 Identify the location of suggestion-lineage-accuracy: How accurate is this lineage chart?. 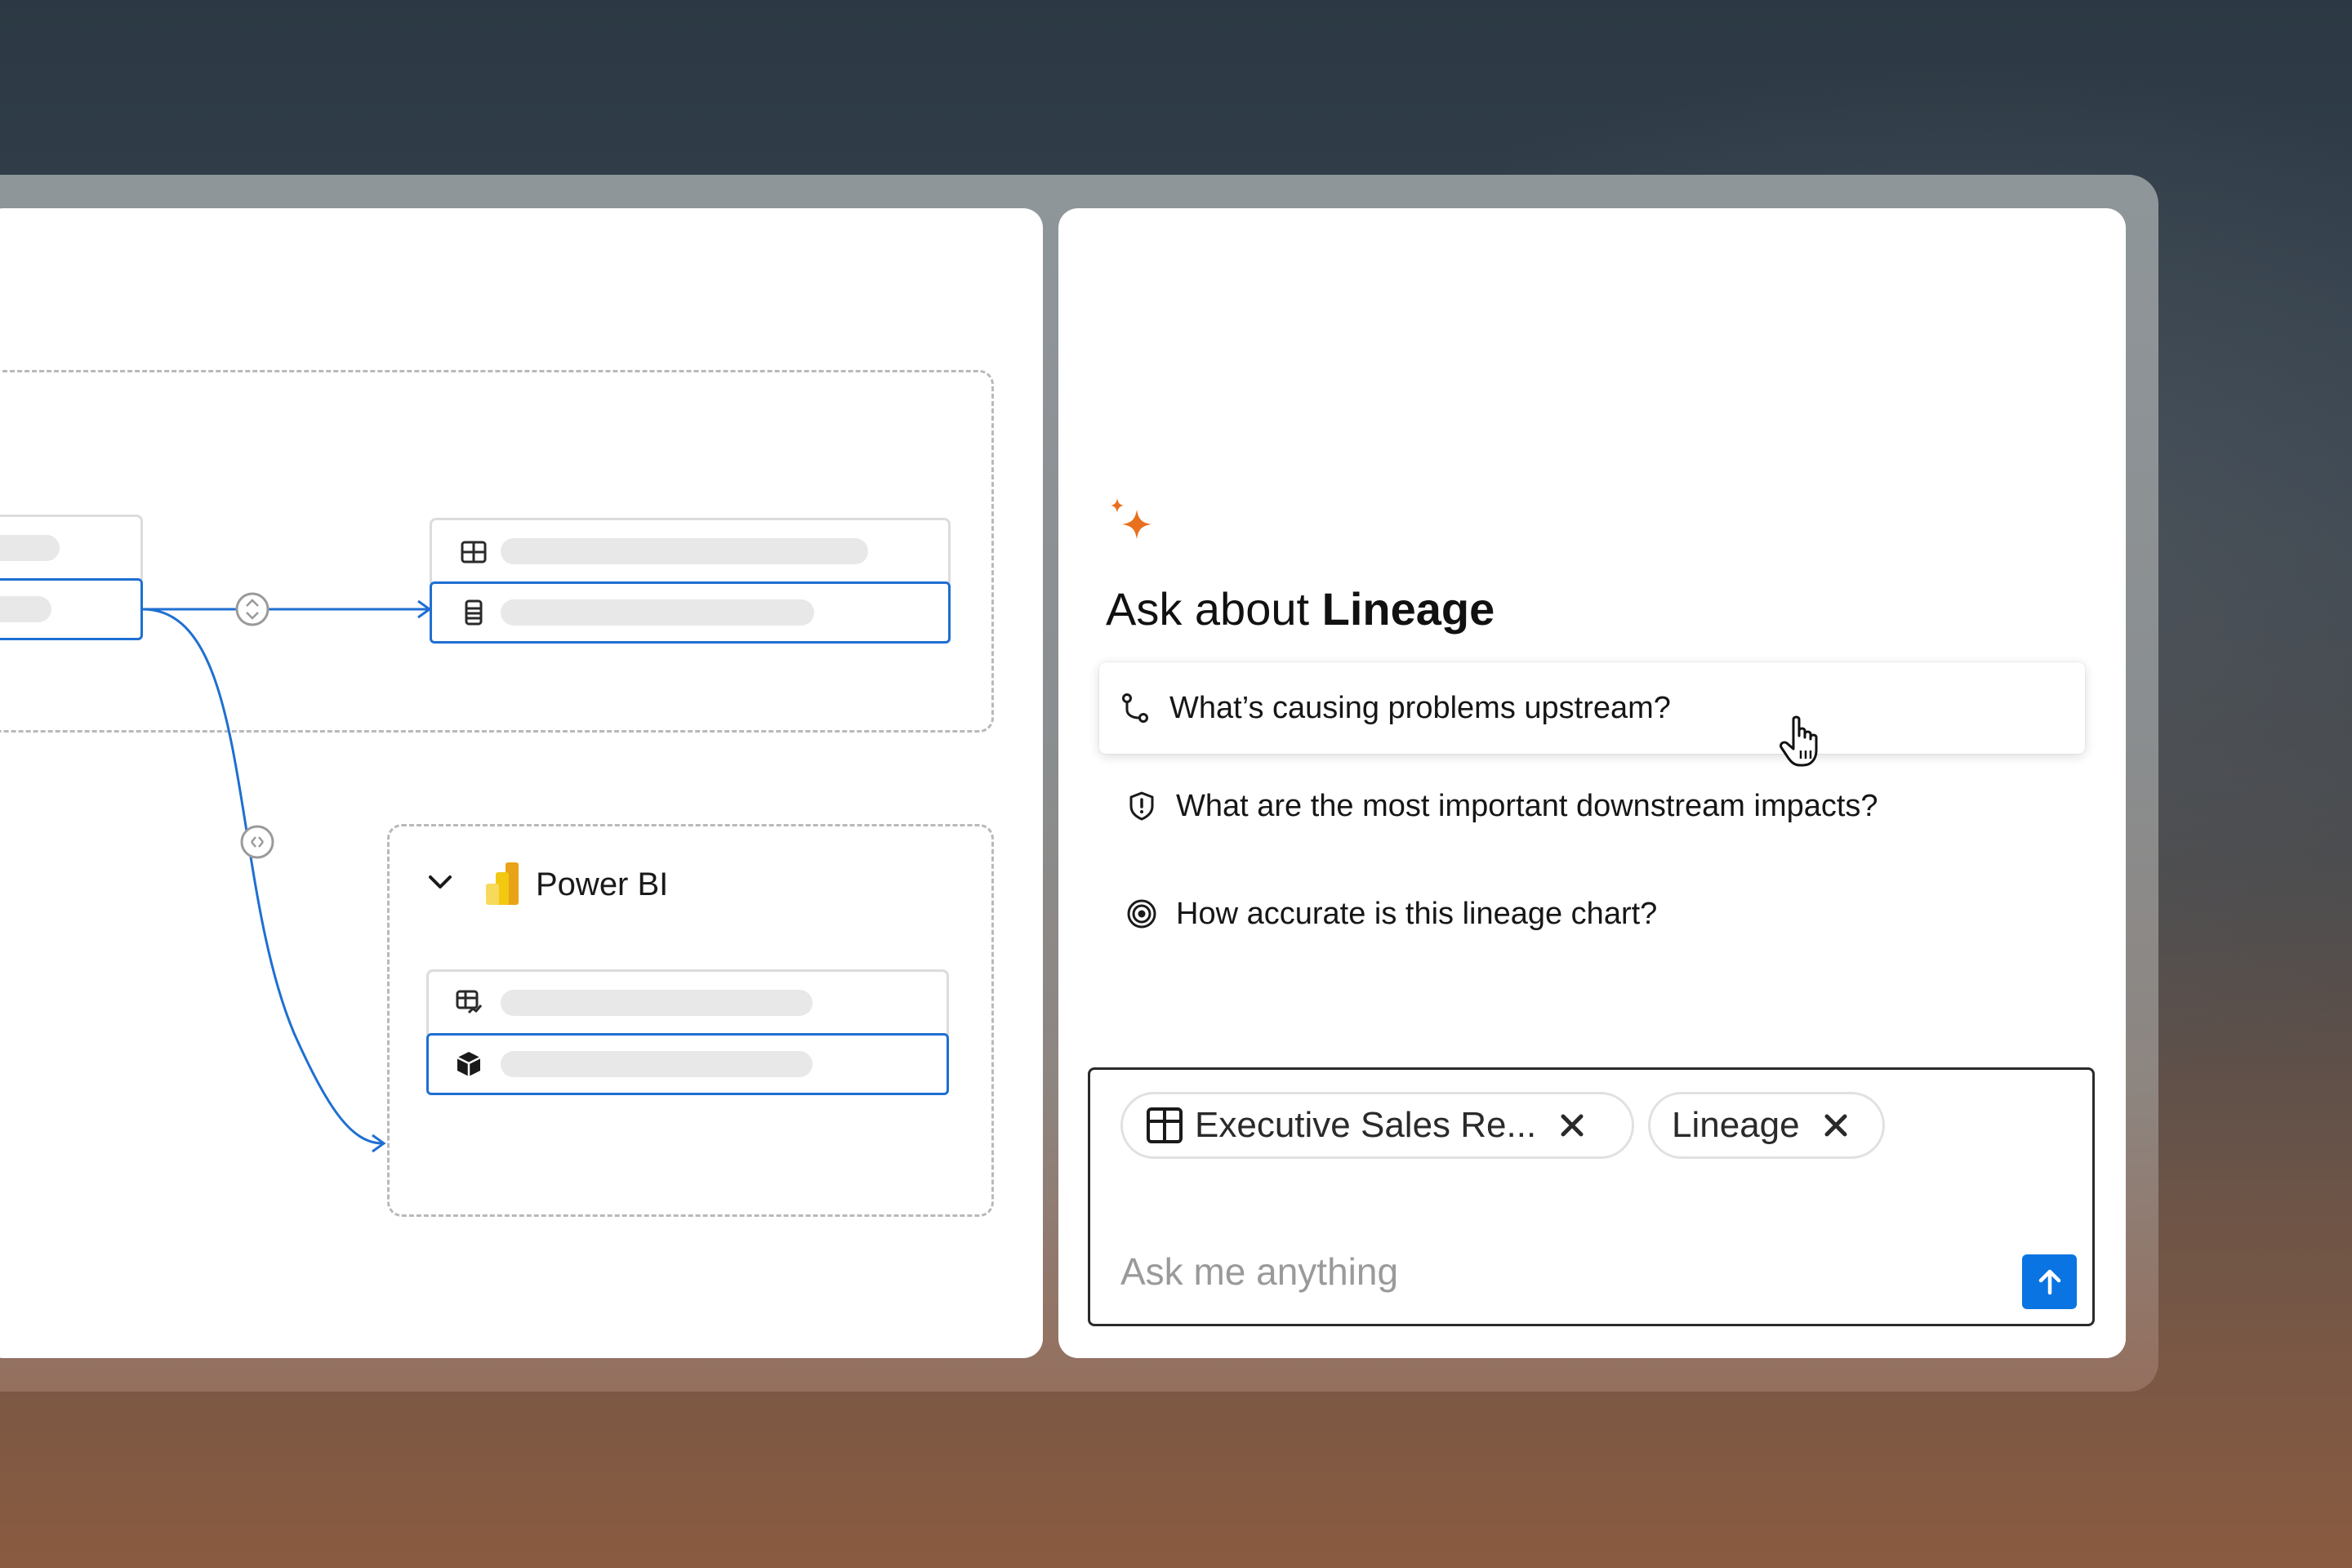
(1592, 914).